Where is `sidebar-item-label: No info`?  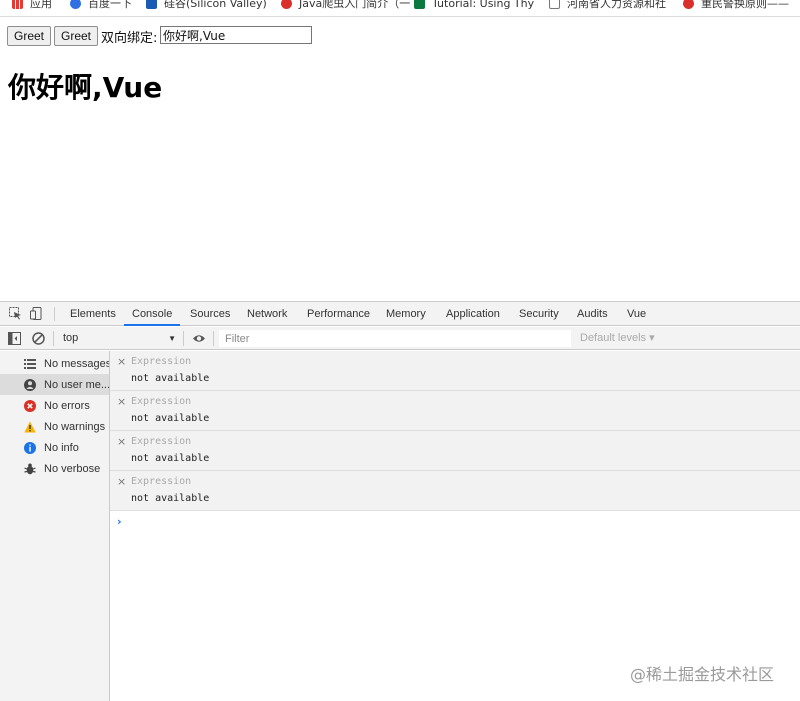
sidebar-item-label: No info is located at coordinates (61, 447).